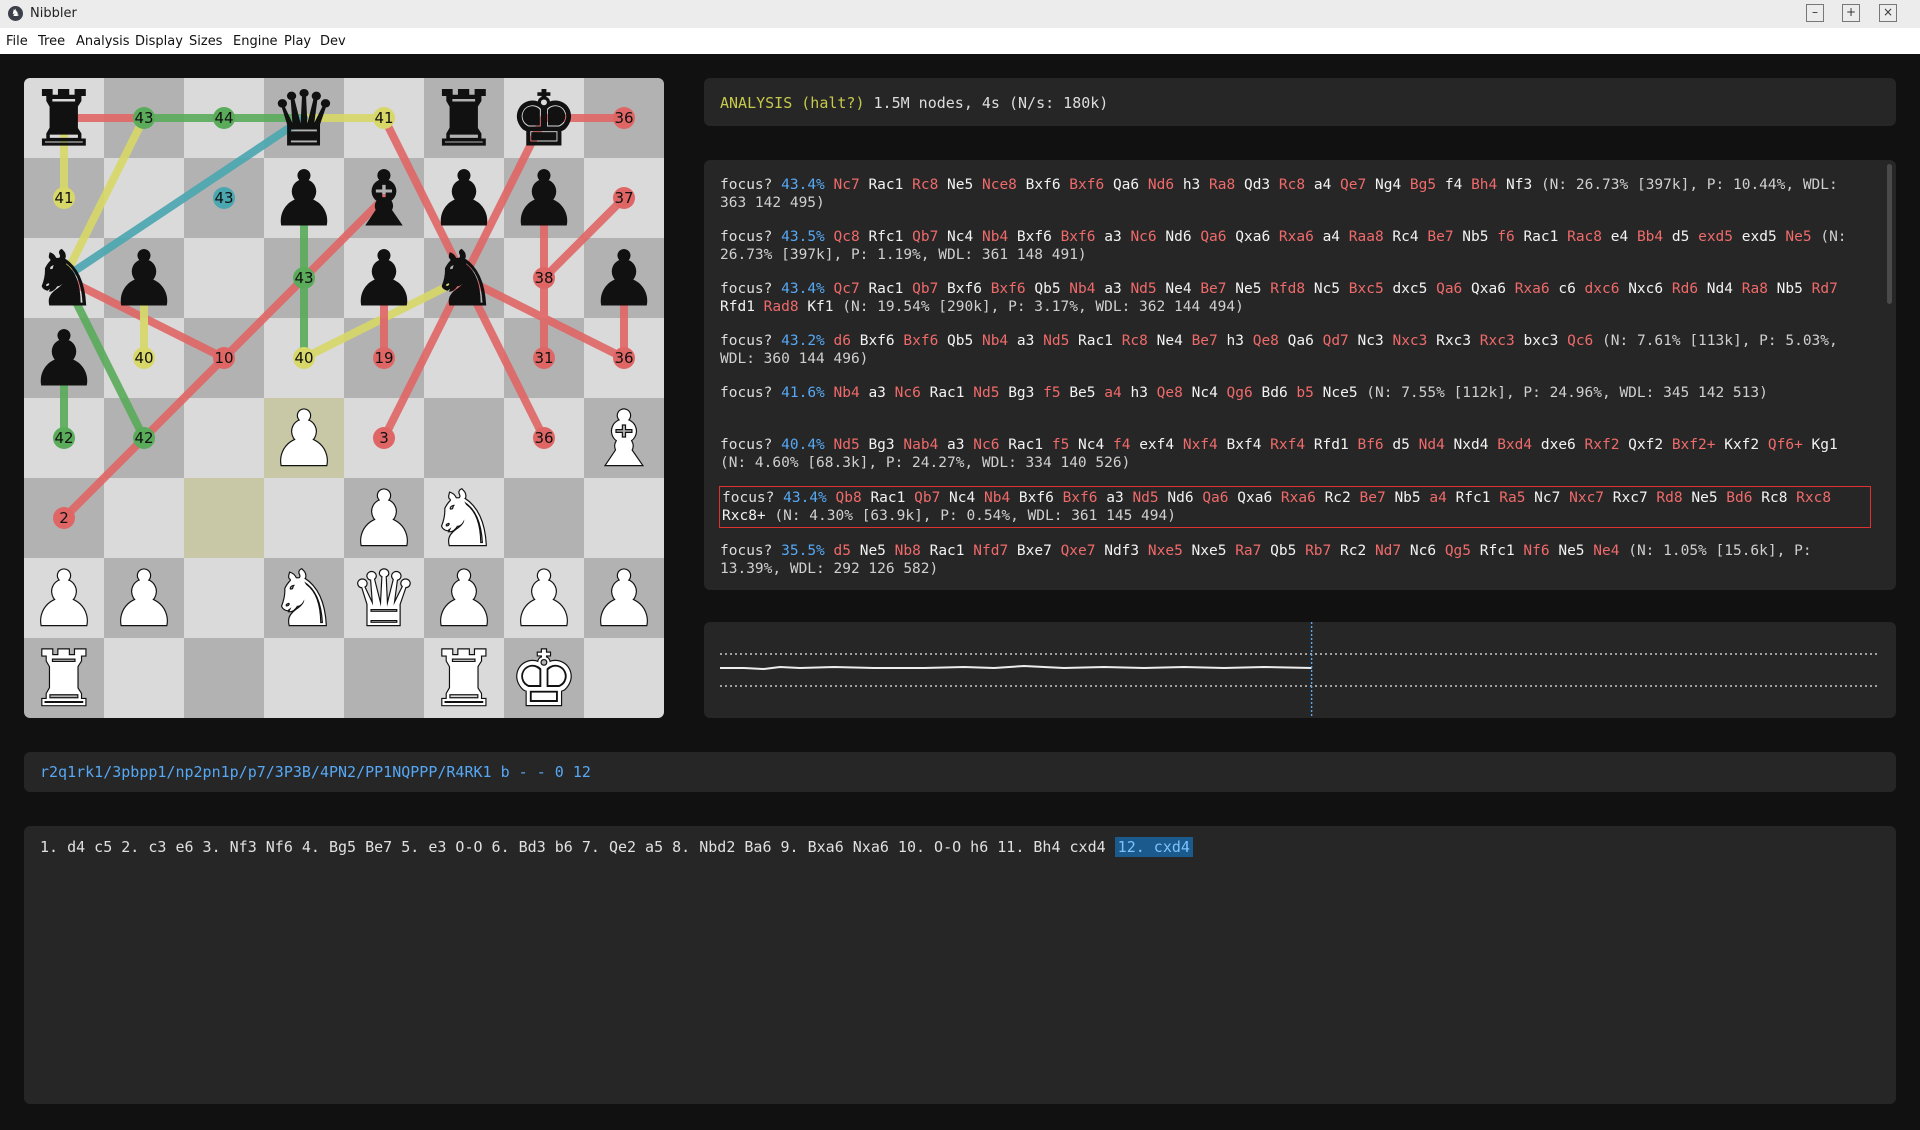 This screenshot has height=1130, width=1920. Describe the element at coordinates (224, 518) in the screenshot. I see `square-c3` at that location.